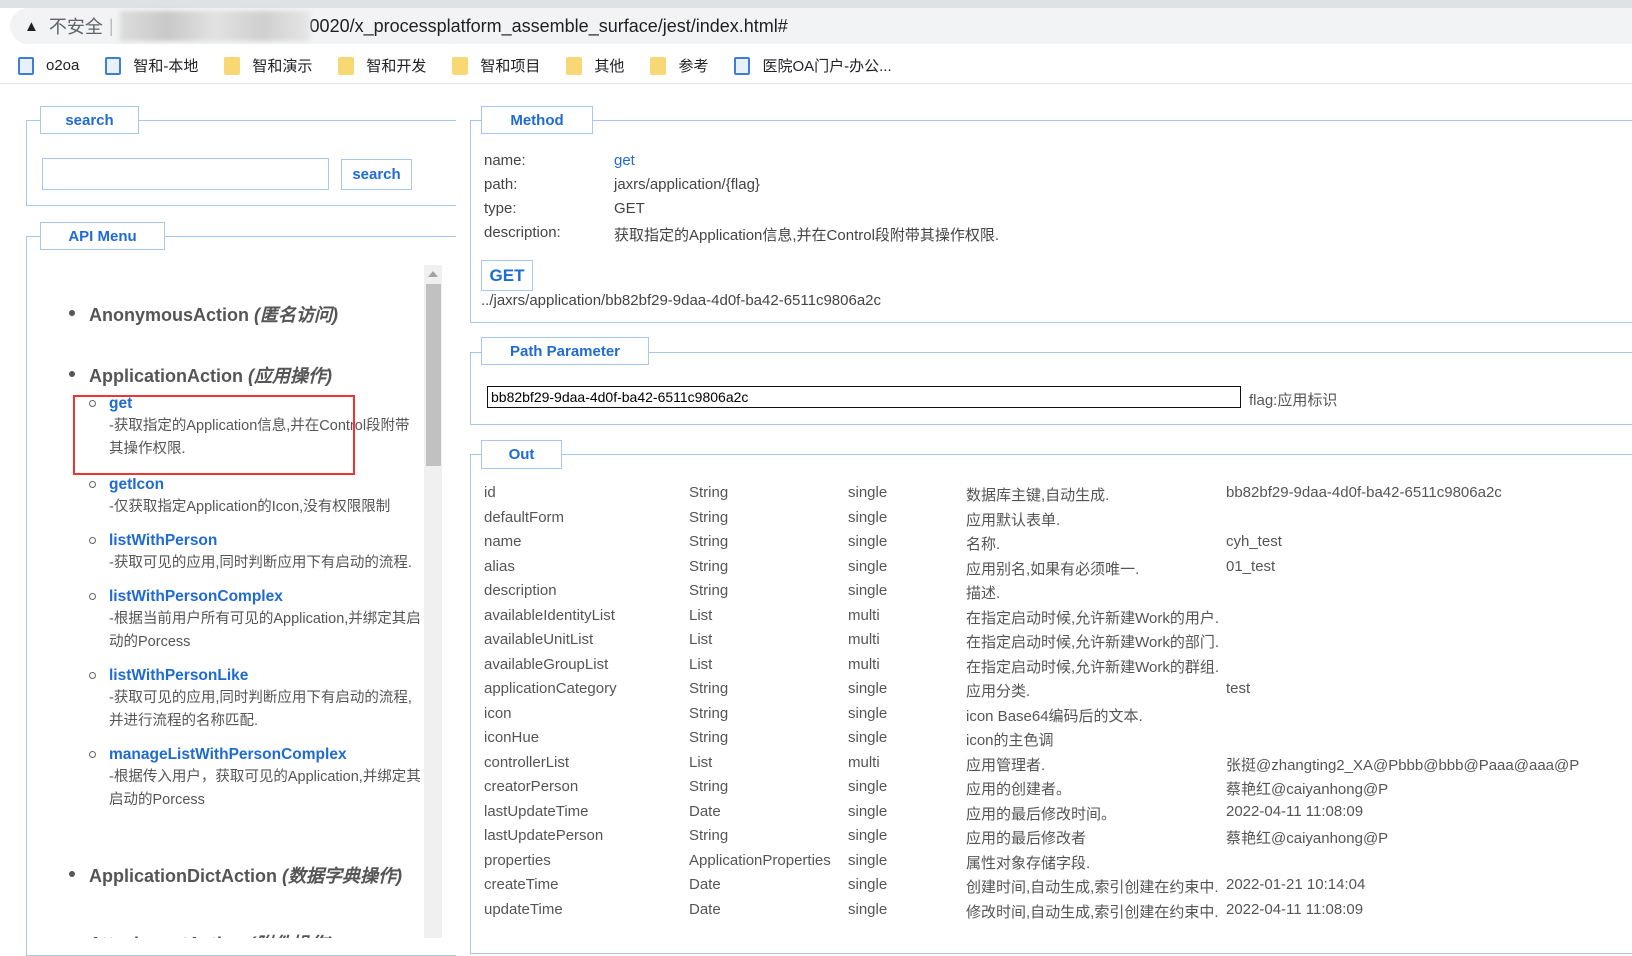 The width and height of the screenshot is (1632, 956). What do you see at coordinates (185, 174) in the screenshot?
I see `search-input` at bounding box center [185, 174].